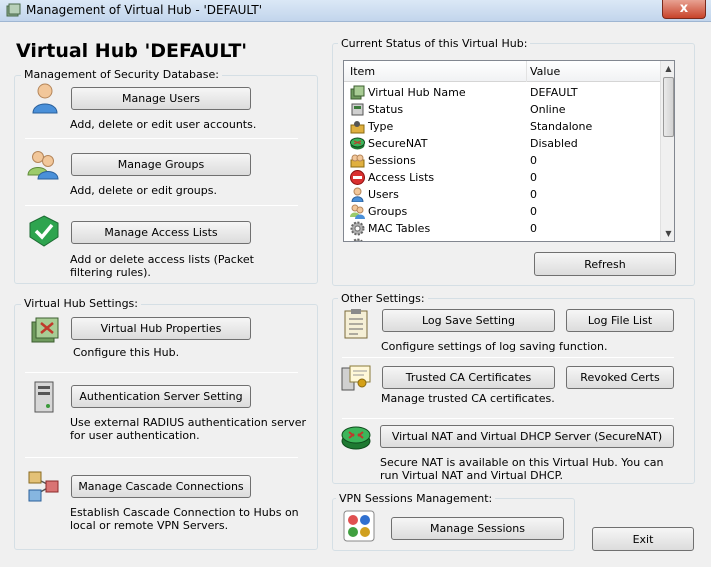 This screenshot has width=711, height=567. What do you see at coordinates (399, 228) in the screenshot?
I see `status-item-name: MAC Tables` at bounding box center [399, 228].